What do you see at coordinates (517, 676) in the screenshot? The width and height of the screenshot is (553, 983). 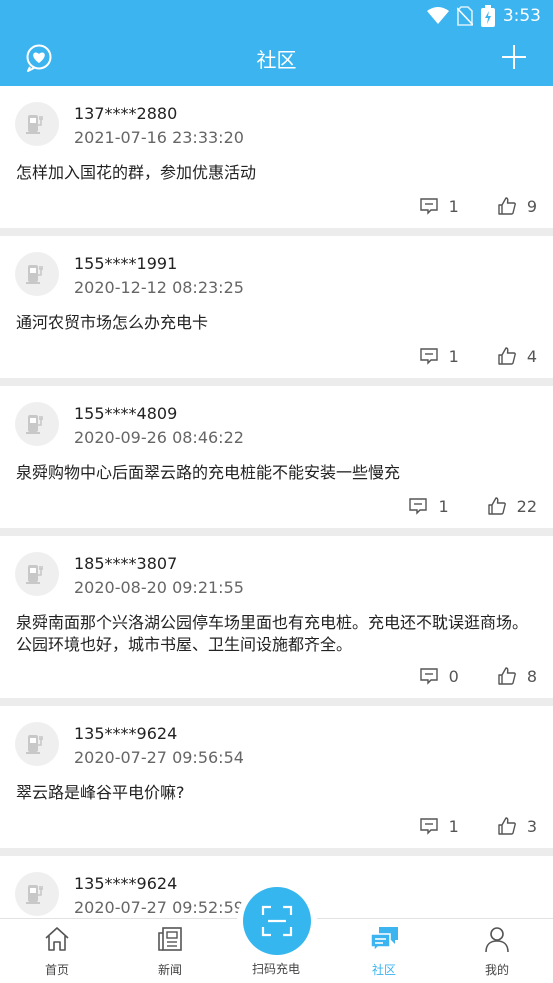 I see `like-button: 8` at bounding box center [517, 676].